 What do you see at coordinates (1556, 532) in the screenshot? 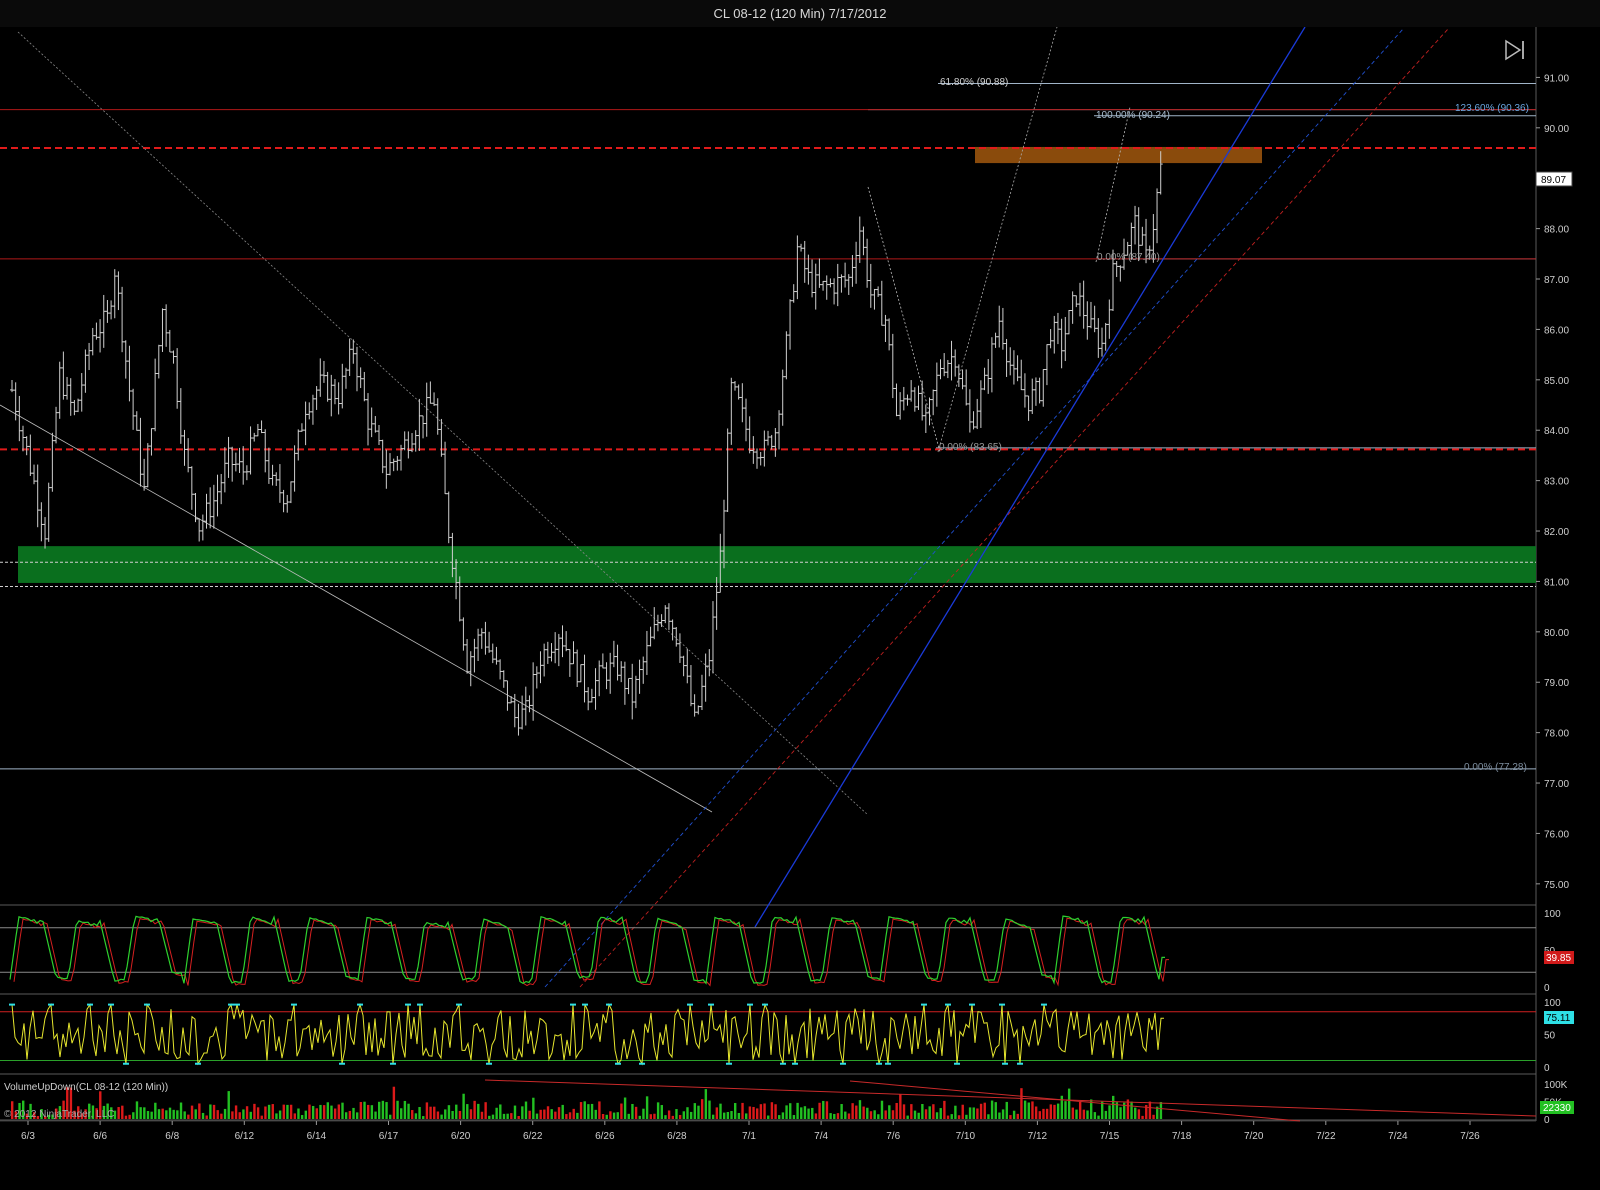
I see `price-tick-label: 82.00` at bounding box center [1556, 532].